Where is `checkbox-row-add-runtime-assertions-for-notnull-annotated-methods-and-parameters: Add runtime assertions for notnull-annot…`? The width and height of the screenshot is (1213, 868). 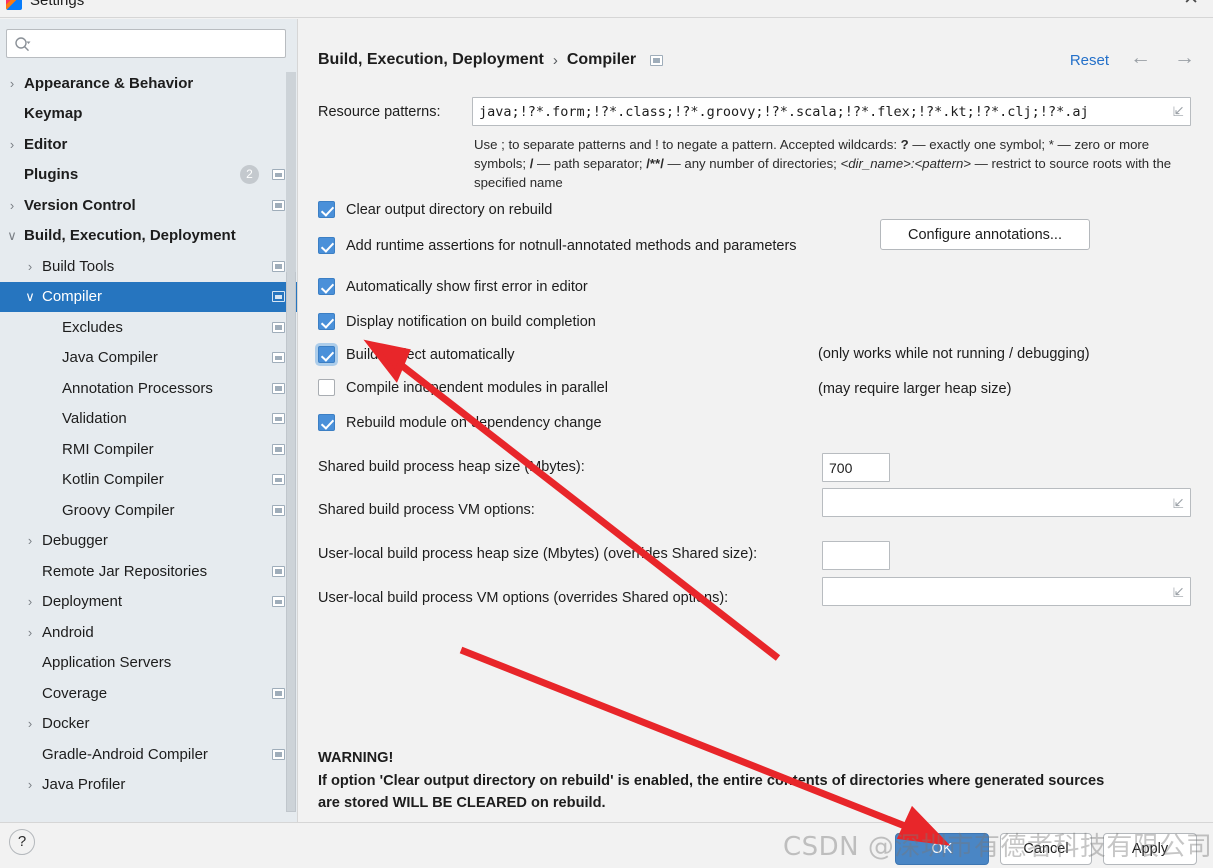
checkbox-row-add-runtime-assertions-for-notnull-annotated-methods-and-parameters: Add runtime assertions for notnull-annot… is located at coordinates (557, 245).